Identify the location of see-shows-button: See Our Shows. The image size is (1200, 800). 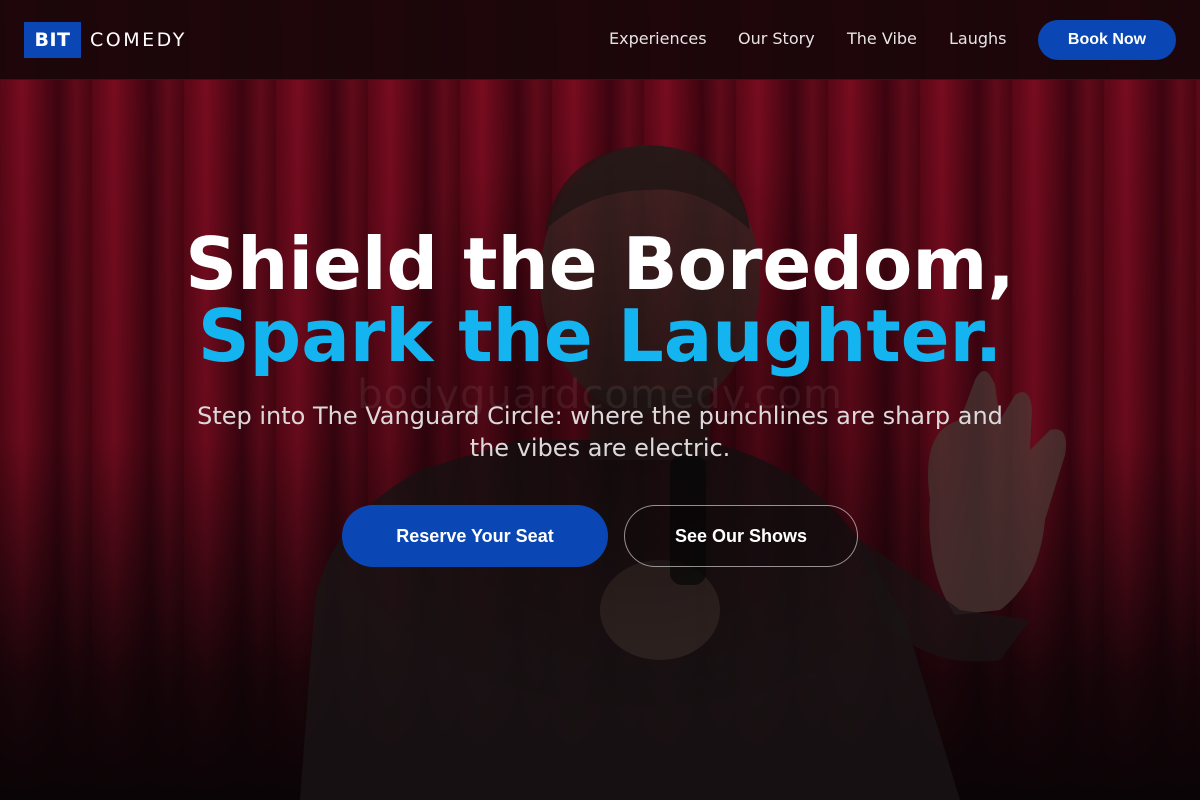
(741, 536).